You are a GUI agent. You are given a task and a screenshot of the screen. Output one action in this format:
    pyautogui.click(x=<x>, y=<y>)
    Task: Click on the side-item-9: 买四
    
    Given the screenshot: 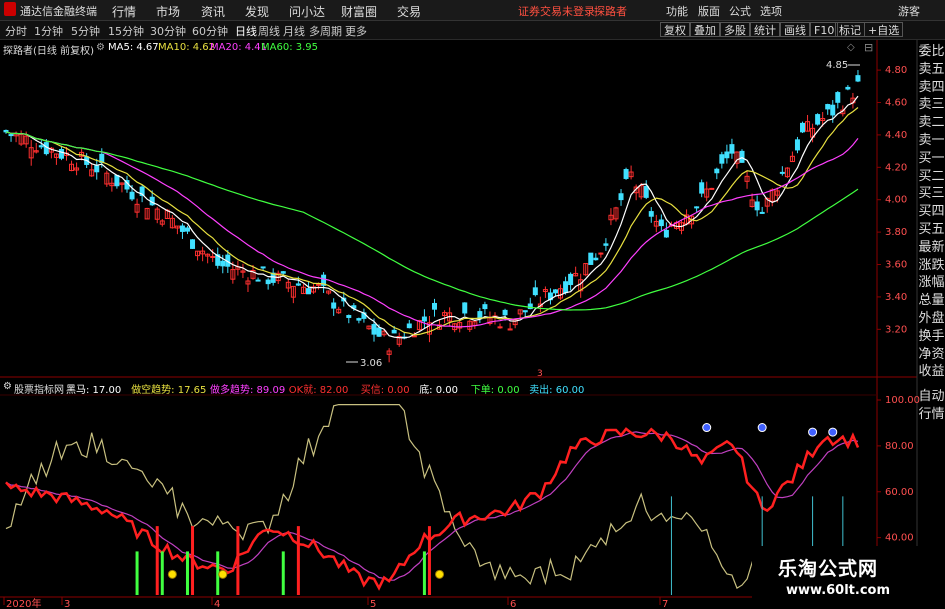 What is the action you would take?
    pyautogui.click(x=931, y=211)
    